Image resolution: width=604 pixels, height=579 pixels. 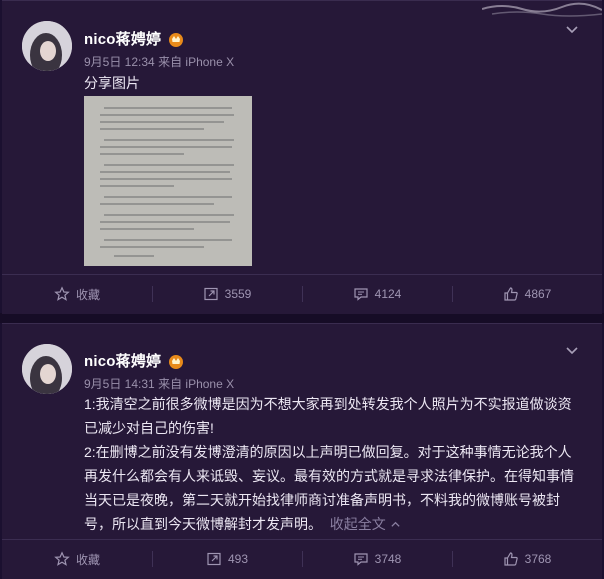 What do you see at coordinates (388, 294) in the screenshot?
I see `comment-count: 4124` at bounding box center [388, 294].